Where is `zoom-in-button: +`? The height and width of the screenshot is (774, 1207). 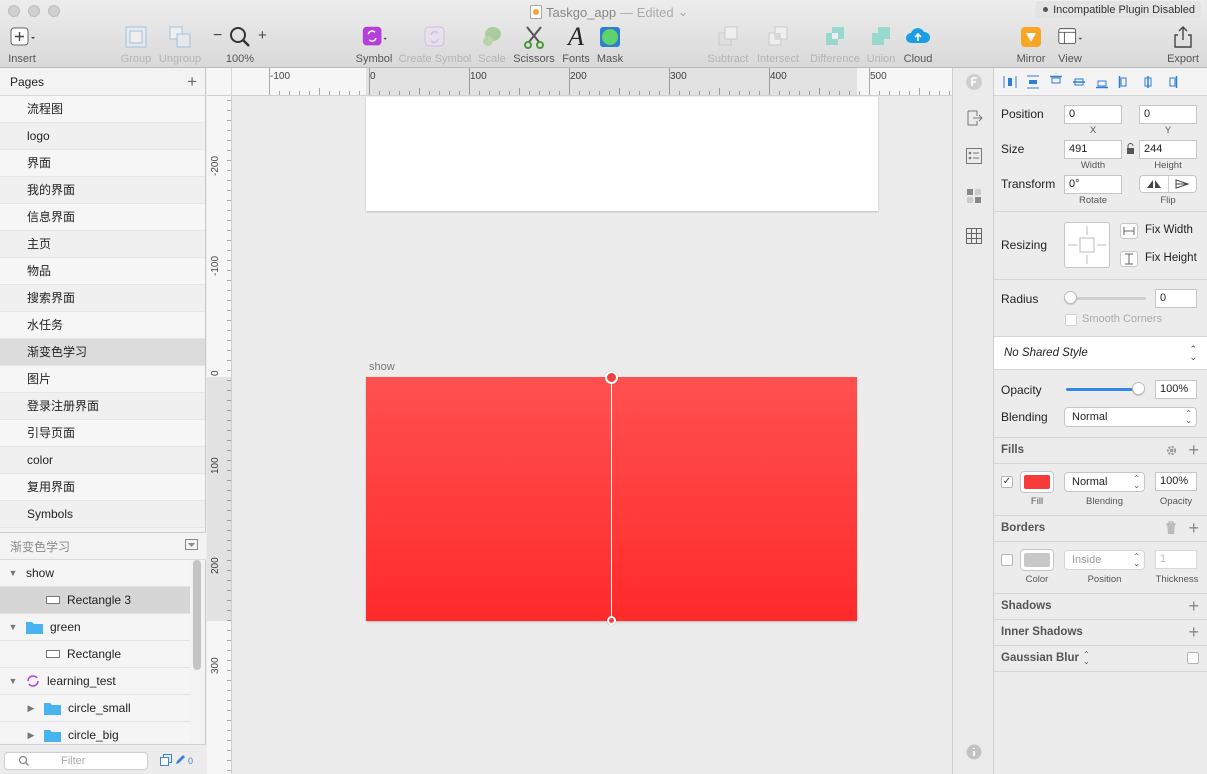
zoom-in-button: + is located at coordinates (262, 35).